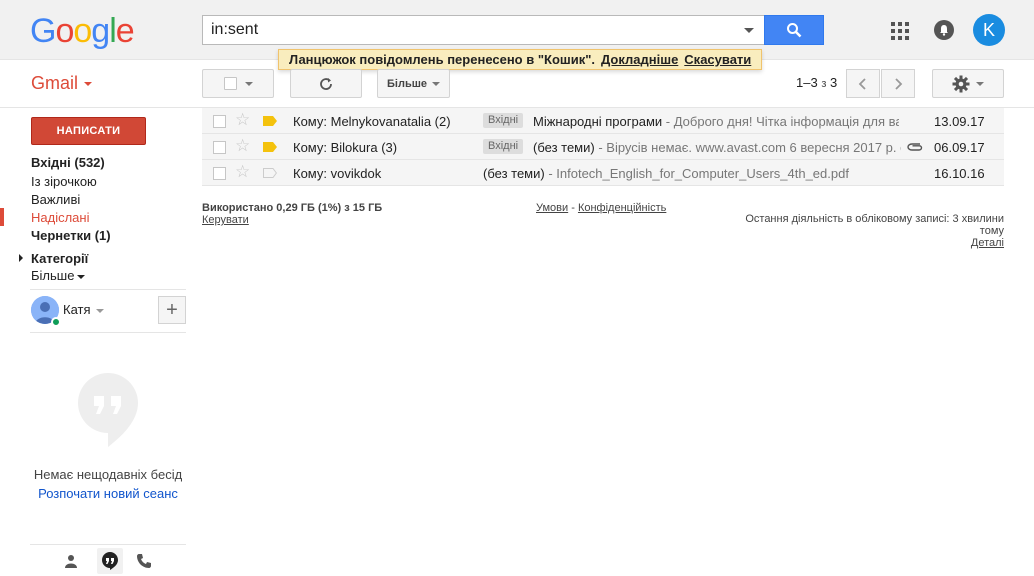  What do you see at coordinates (68, 162) in the screenshot?
I see `sidebar-item-inbox: Вхідні (532)` at bounding box center [68, 162].